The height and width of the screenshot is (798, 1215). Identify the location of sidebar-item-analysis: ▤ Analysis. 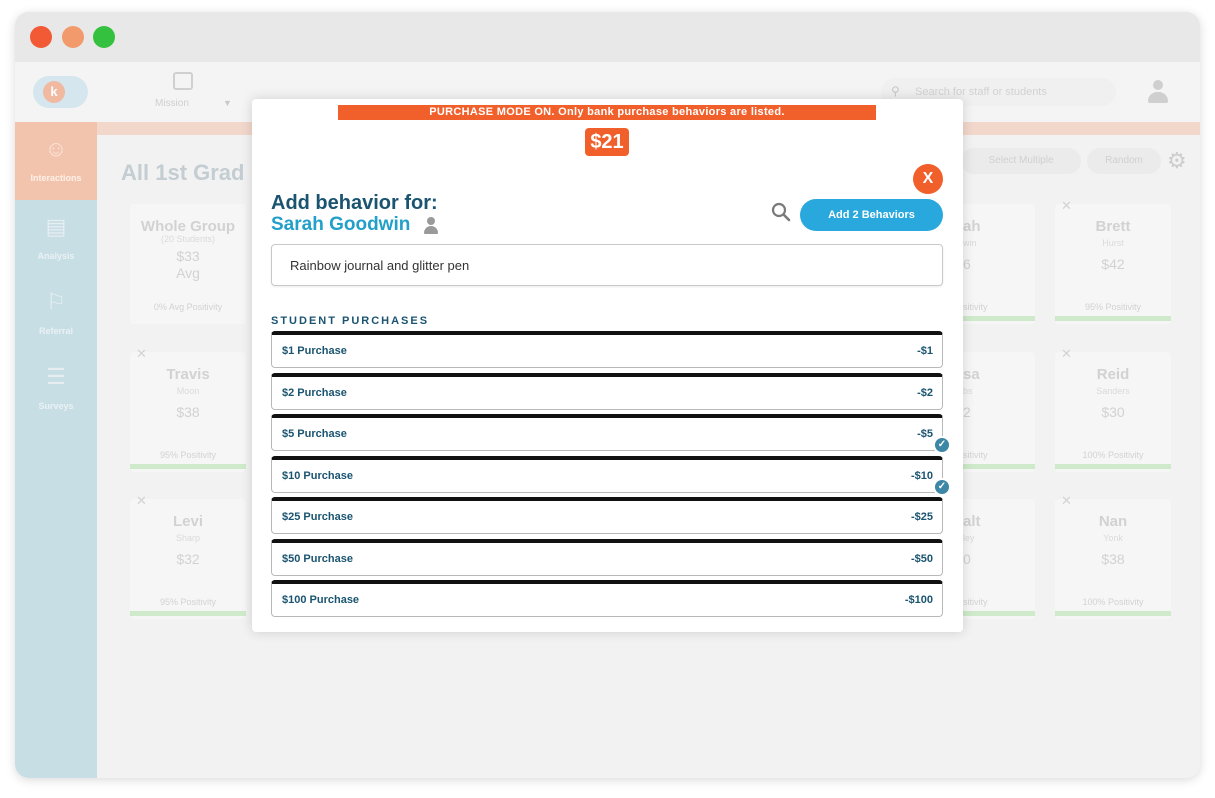
(56, 239).